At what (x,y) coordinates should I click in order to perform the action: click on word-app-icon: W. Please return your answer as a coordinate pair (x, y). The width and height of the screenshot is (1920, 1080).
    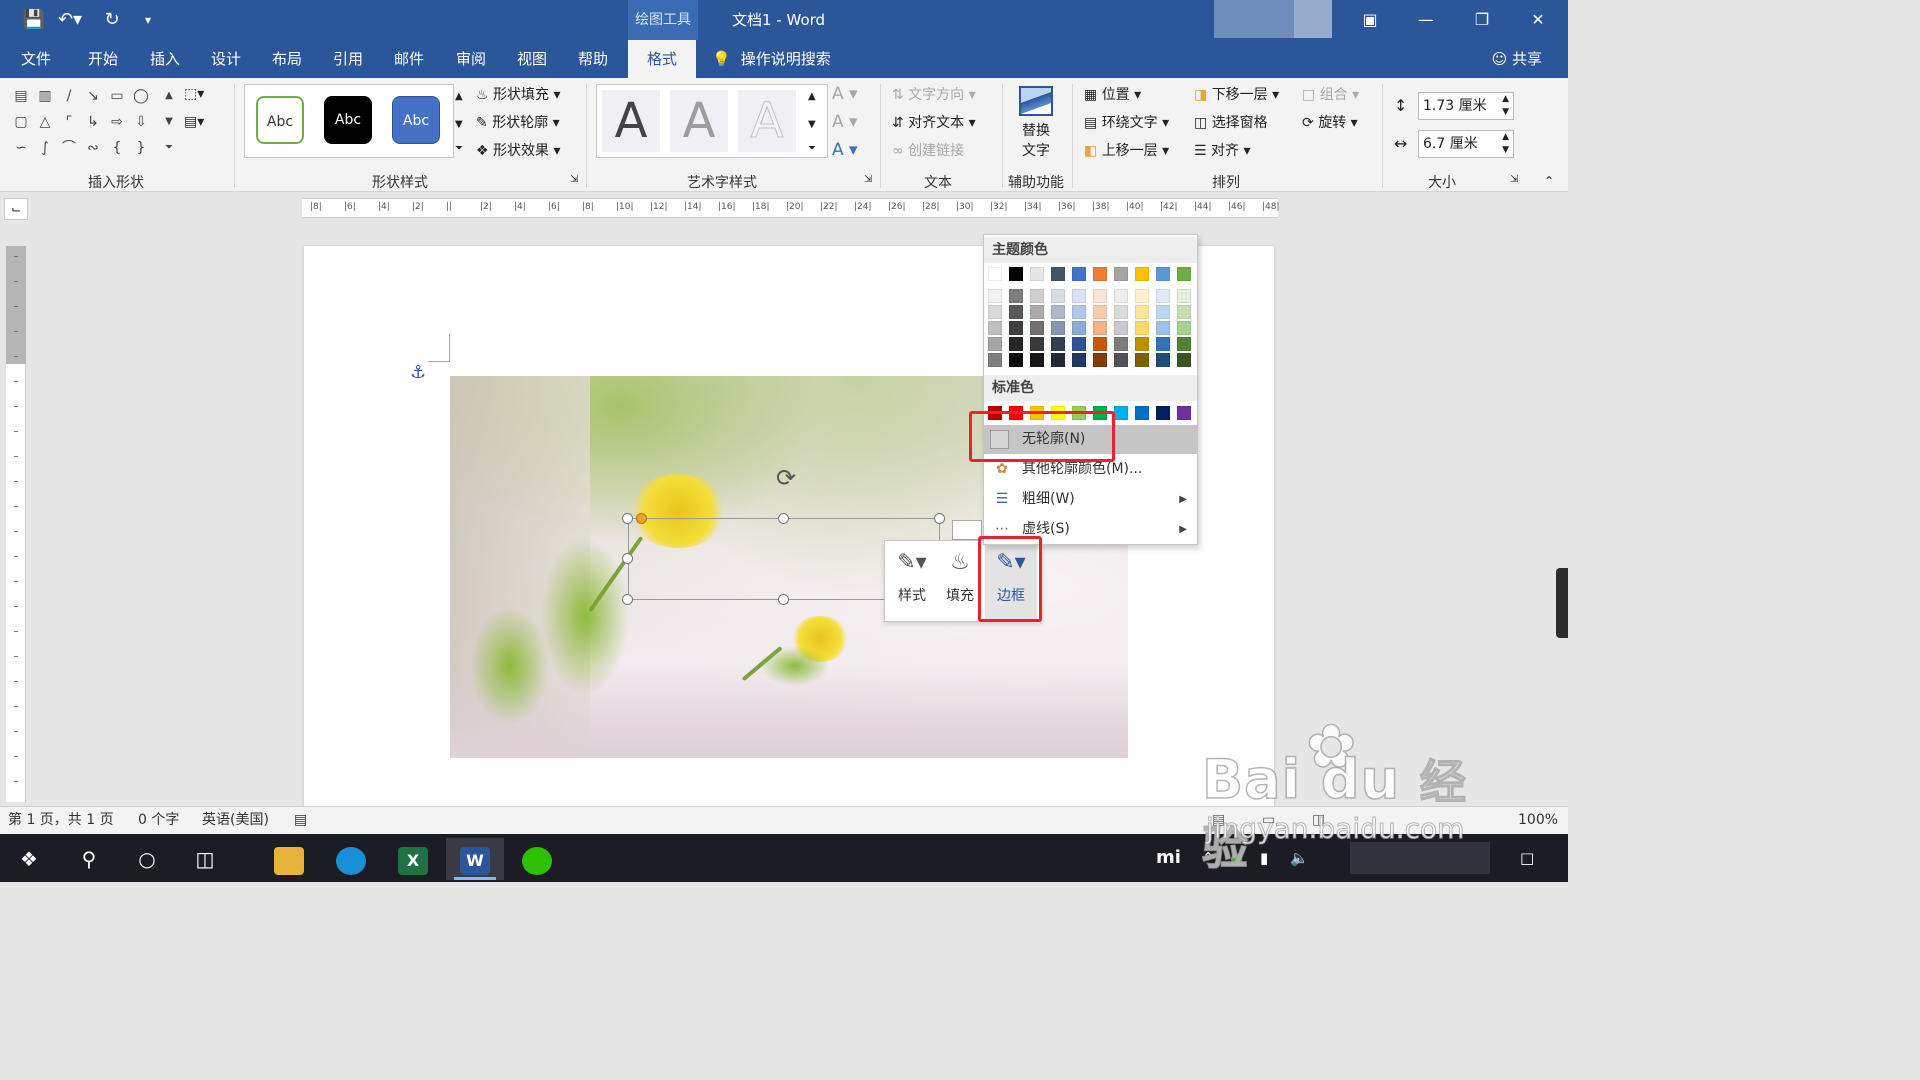
    Looking at the image, I should click on (475, 859).